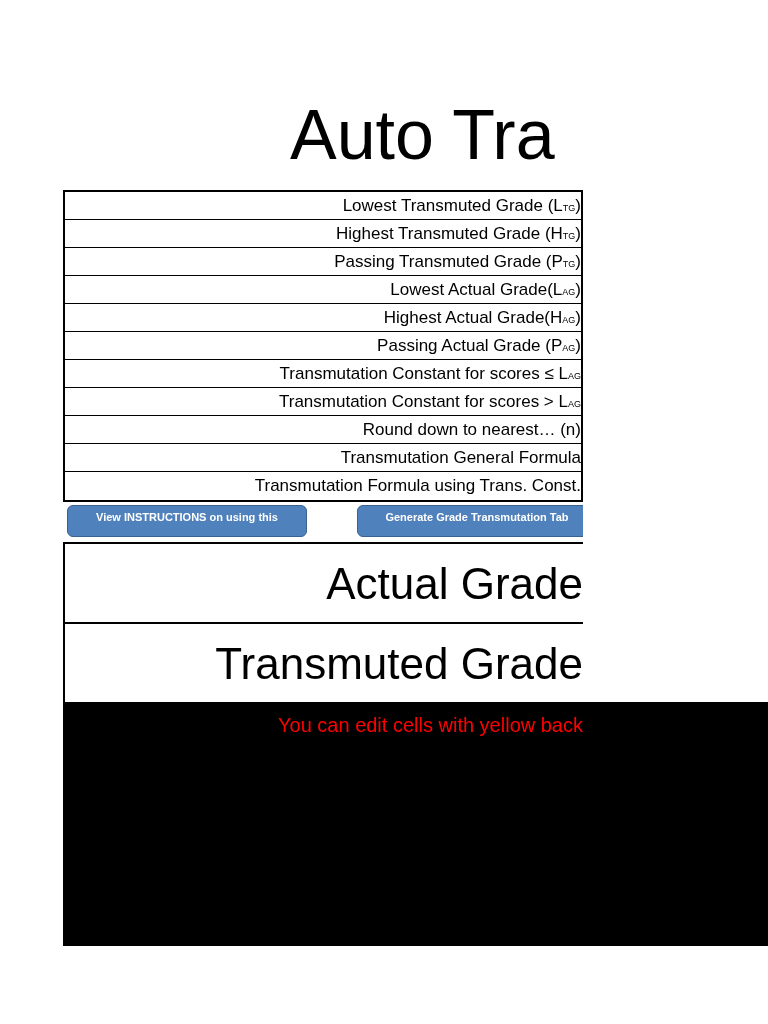 The width and height of the screenshot is (768, 1024). Describe the element at coordinates (430, 725) in the screenshot. I see `edit-note: You can edit cells with yellow back` at that location.